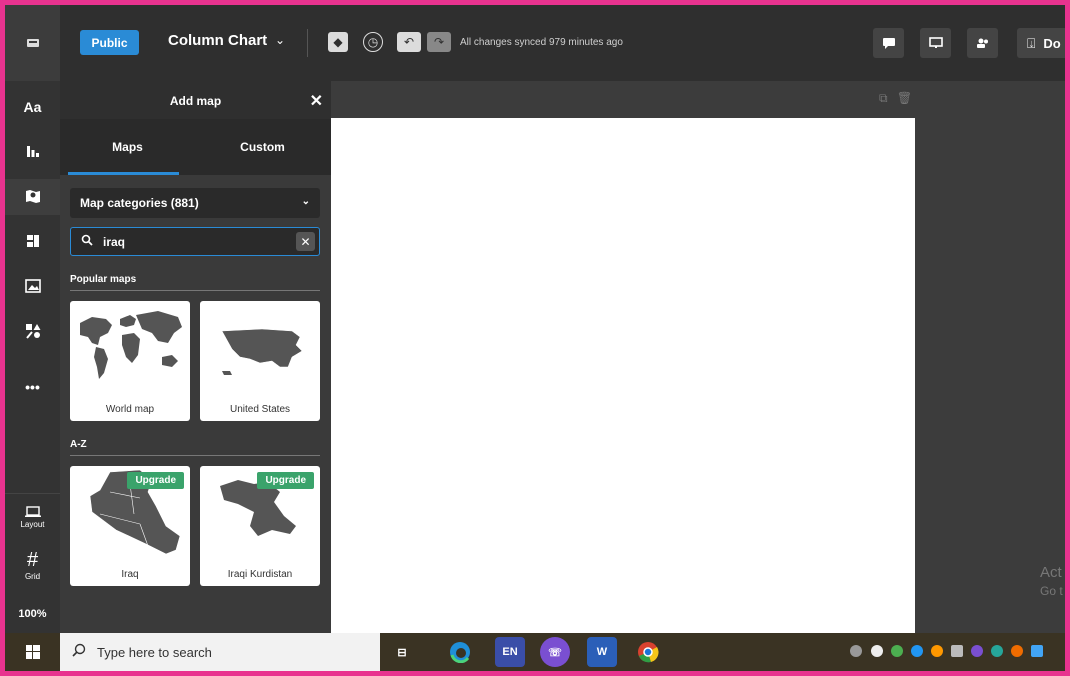 The width and height of the screenshot is (1070, 676). I want to click on map-card-label: Iraqi Kurdistan, so click(260, 574).